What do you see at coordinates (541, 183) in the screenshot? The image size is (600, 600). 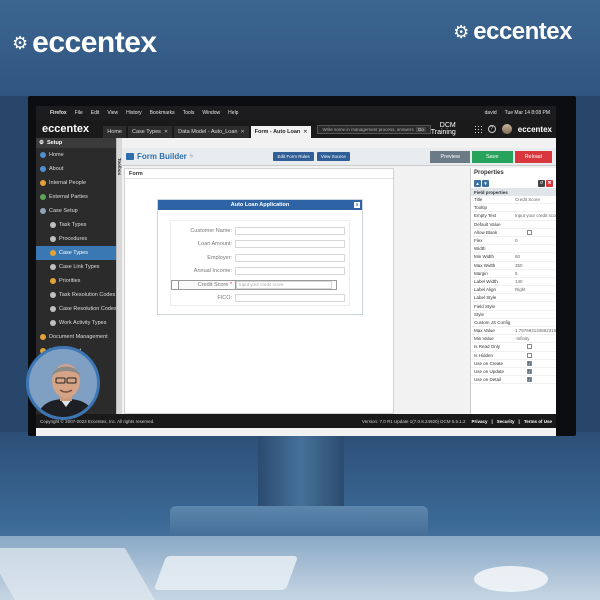 I see `undo-icon: ↺` at bounding box center [541, 183].